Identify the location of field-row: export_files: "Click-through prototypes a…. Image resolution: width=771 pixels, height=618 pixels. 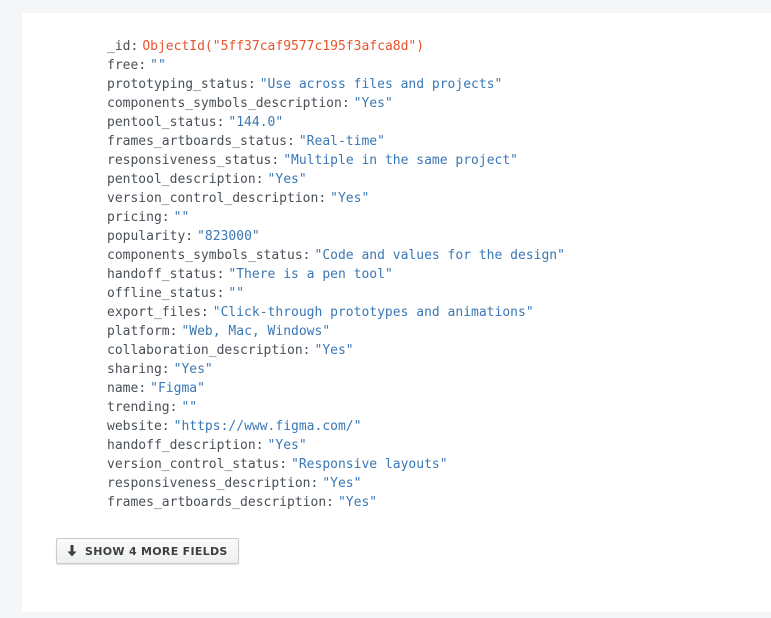
(336, 312).